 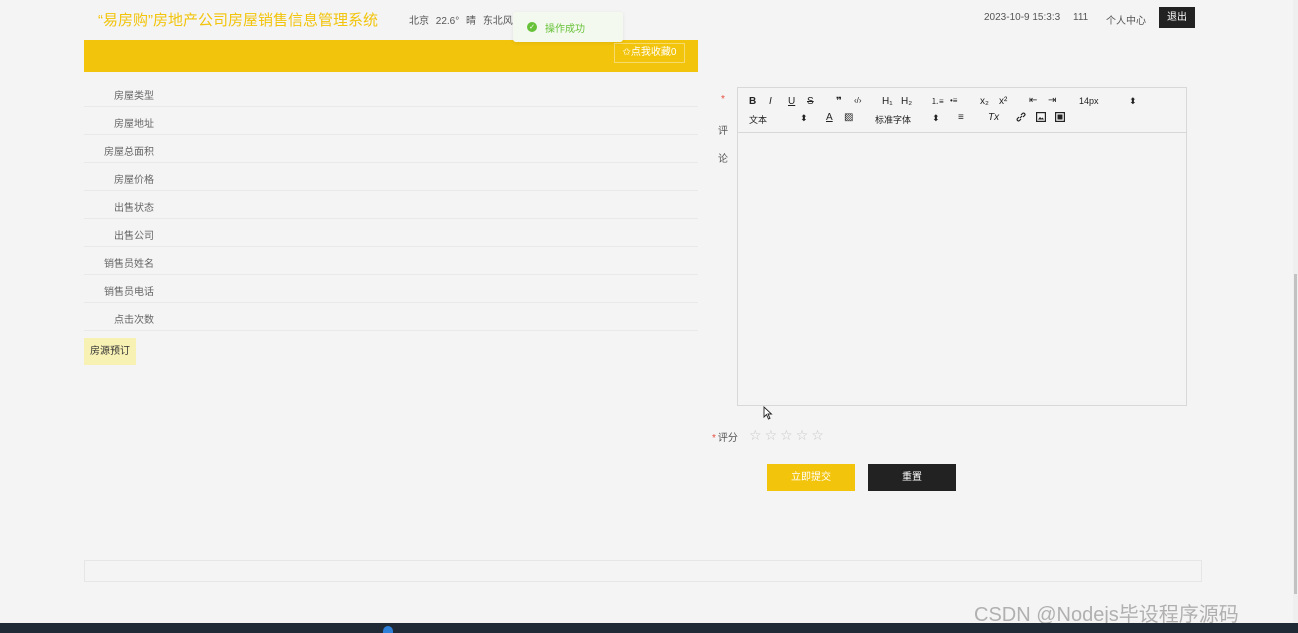 I want to click on font-size-value: 14px, so click(x=1089, y=101).